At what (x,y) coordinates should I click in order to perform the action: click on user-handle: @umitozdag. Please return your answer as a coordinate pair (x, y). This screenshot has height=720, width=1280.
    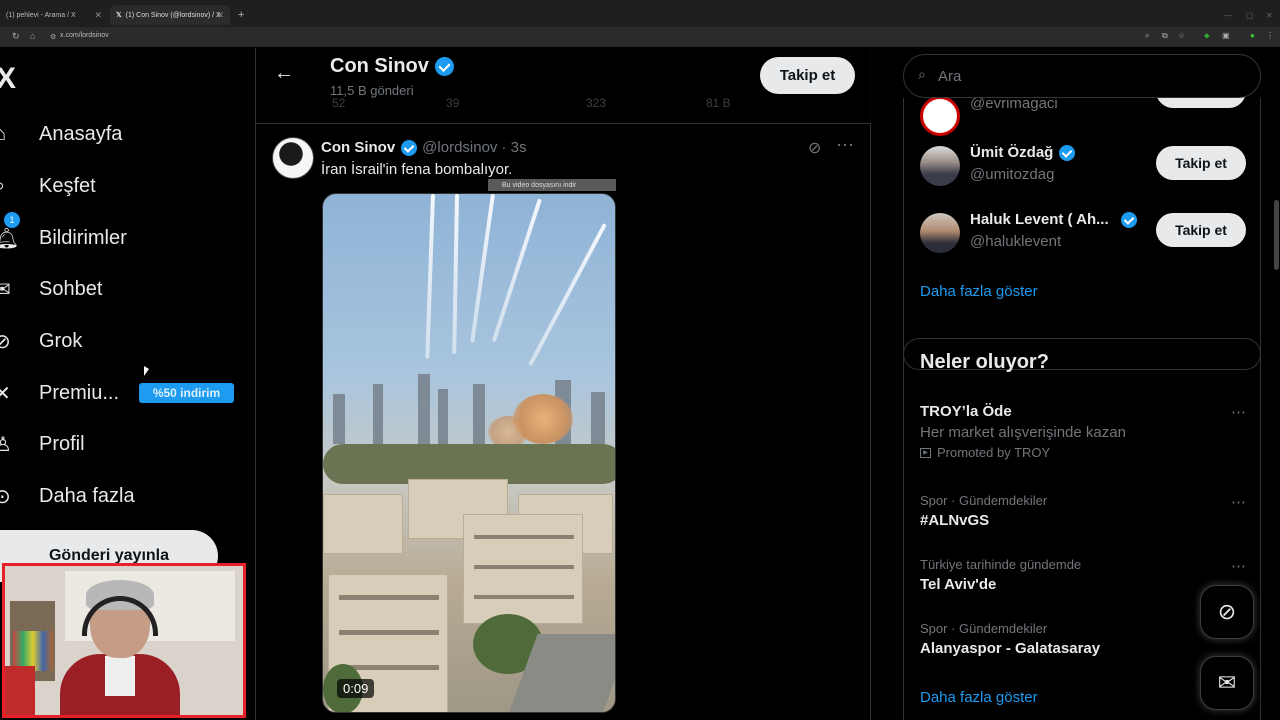
    Looking at the image, I should click on (1012, 174).